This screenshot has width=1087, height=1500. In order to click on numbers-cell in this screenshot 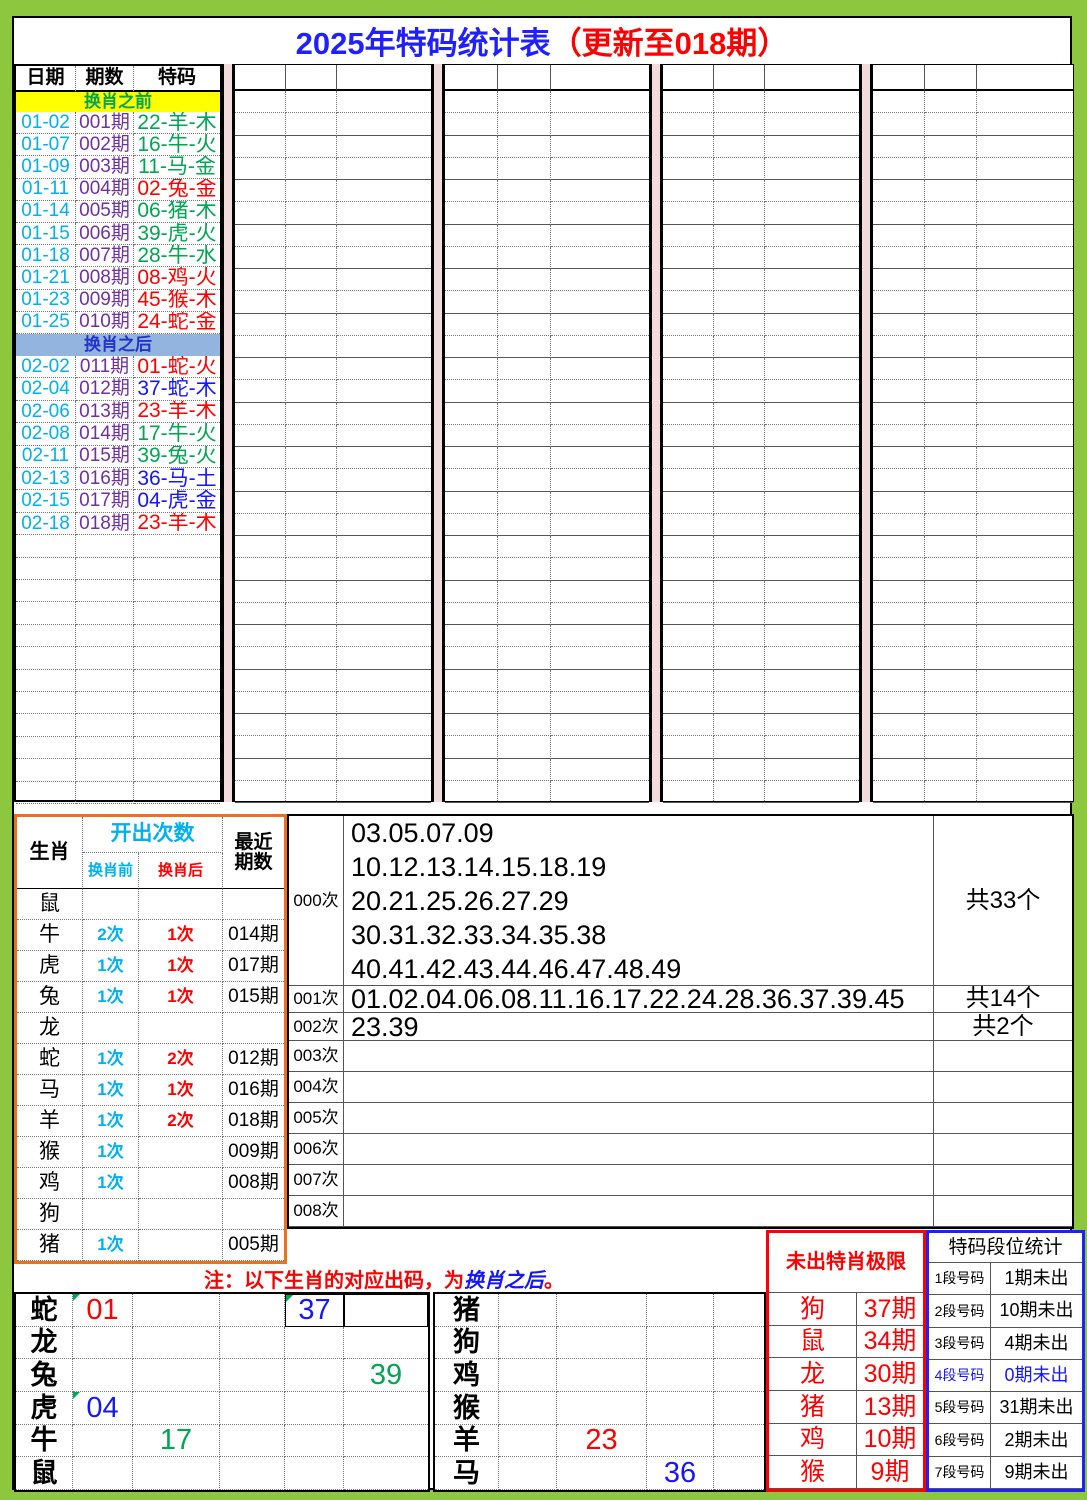, I will do `click(639, 1087)`.